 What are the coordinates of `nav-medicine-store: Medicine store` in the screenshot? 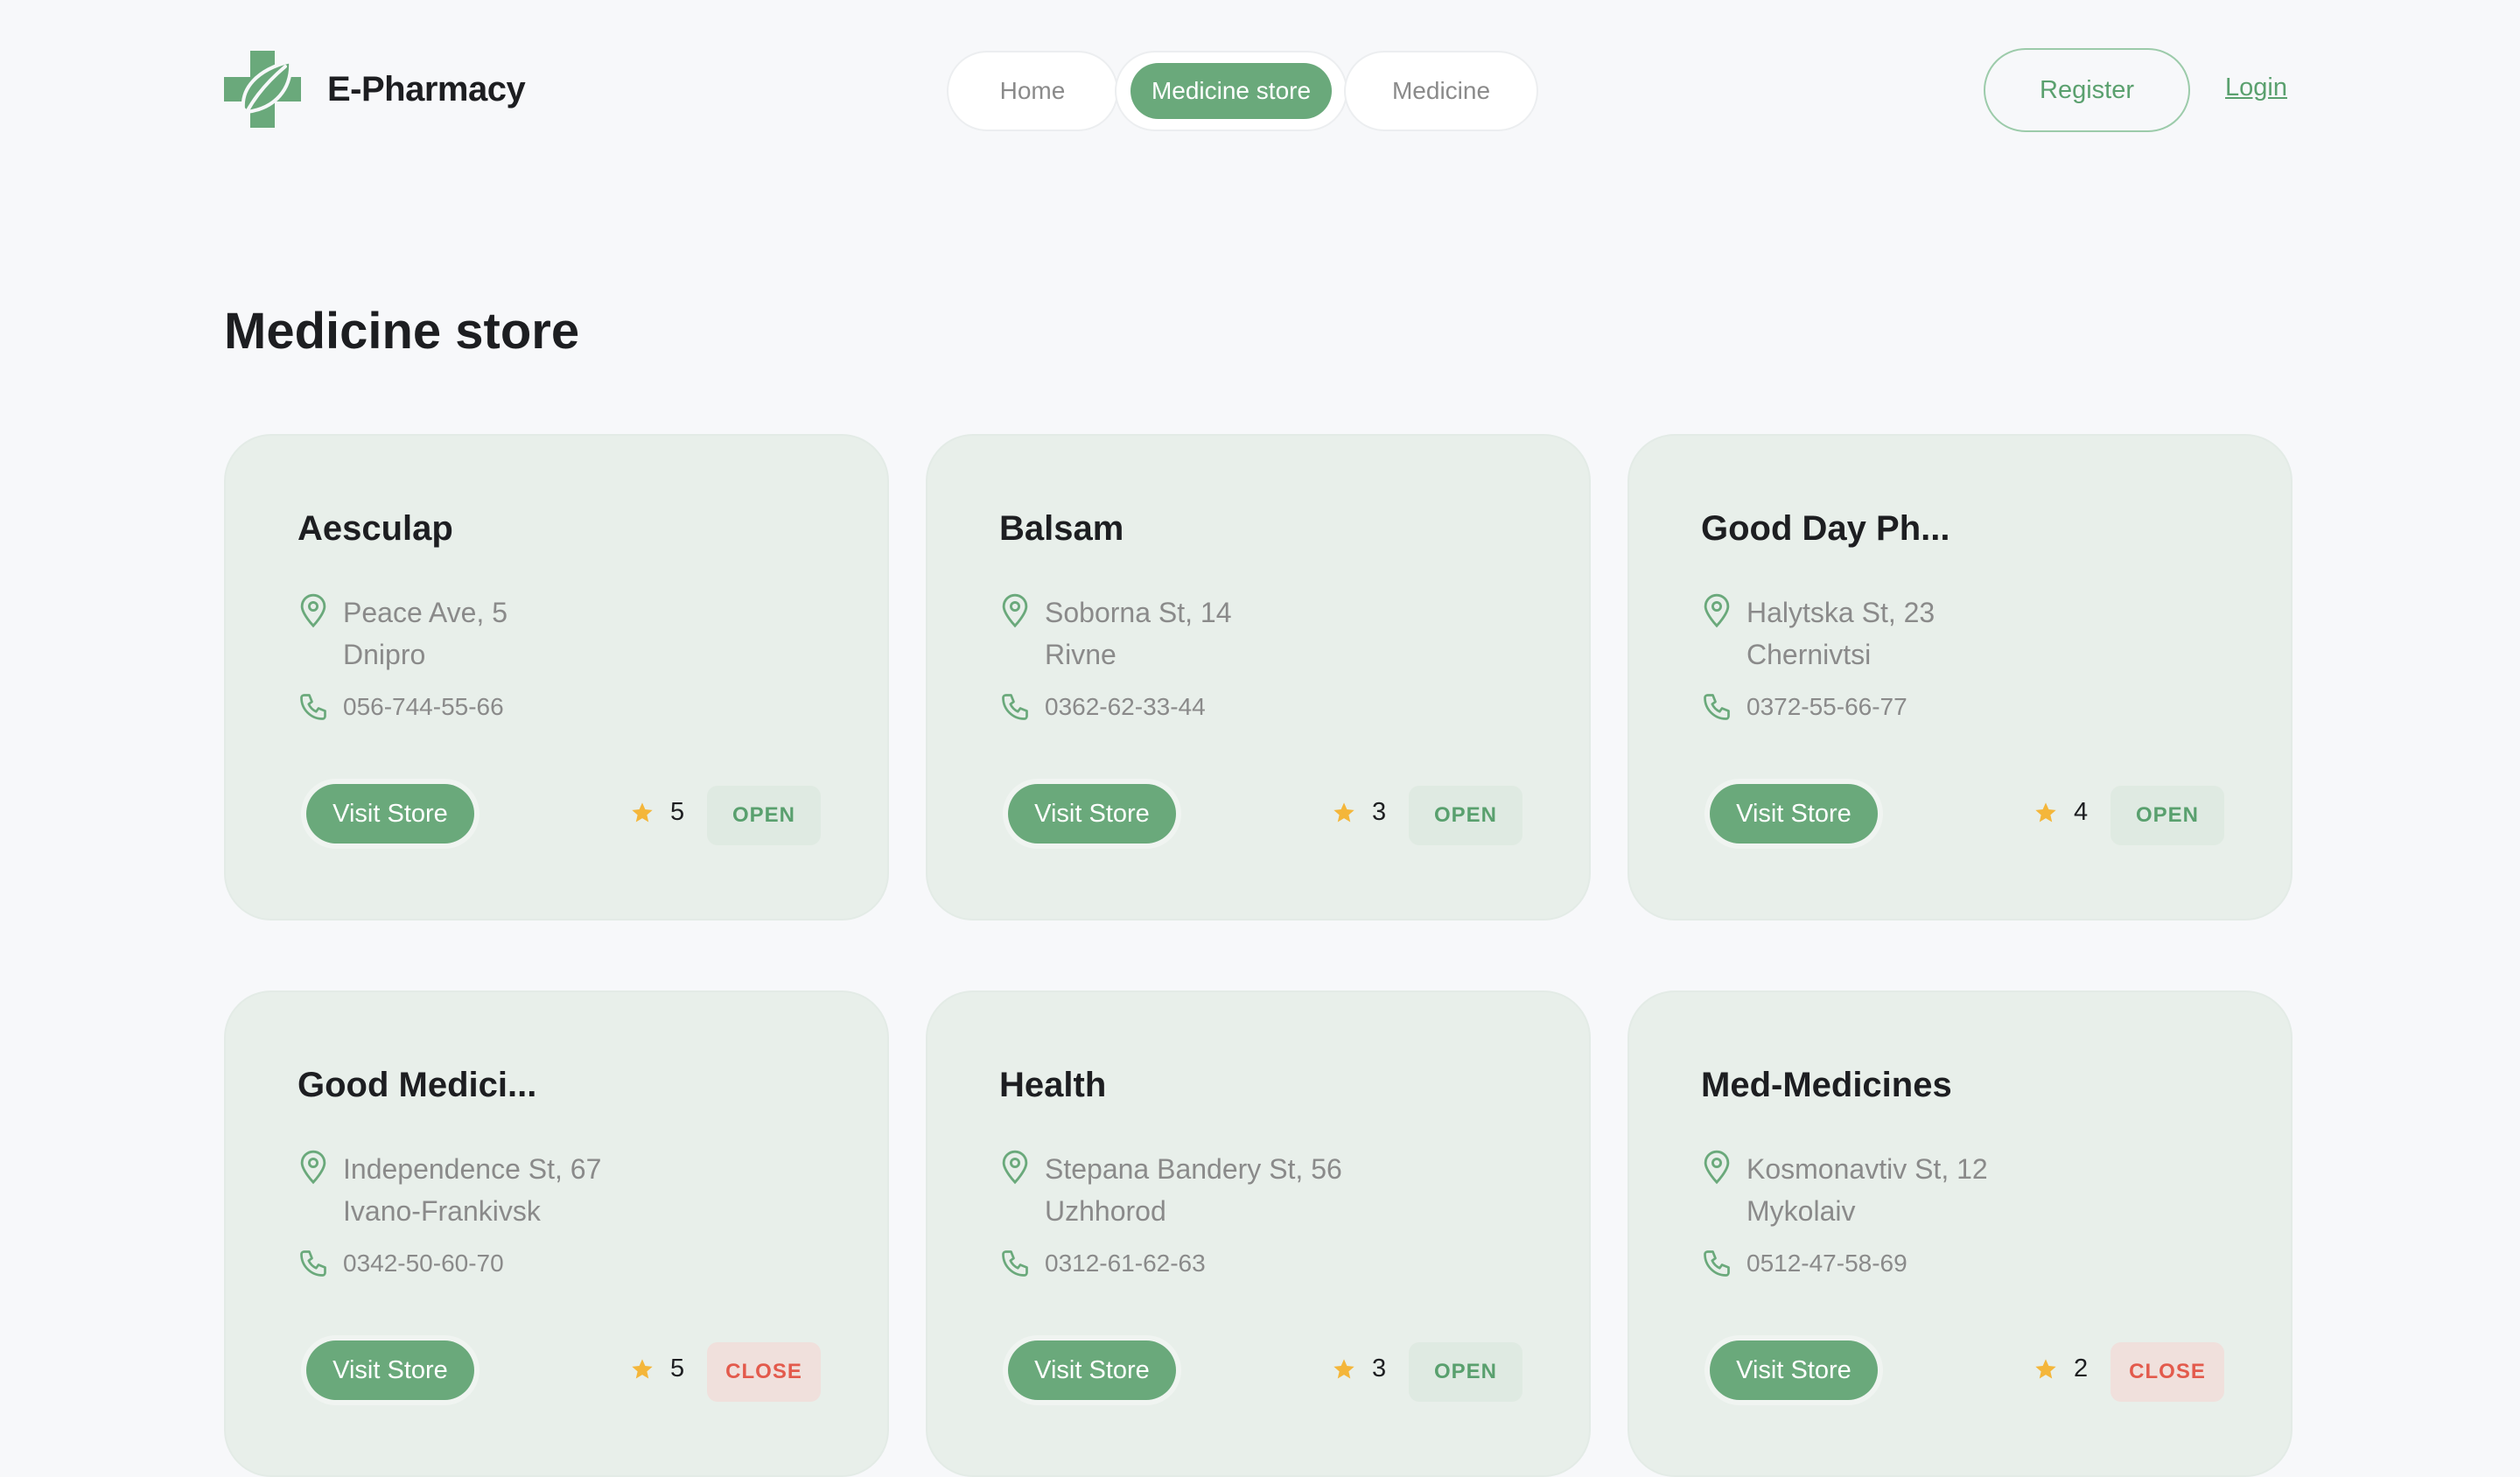 It's located at (1231, 91).